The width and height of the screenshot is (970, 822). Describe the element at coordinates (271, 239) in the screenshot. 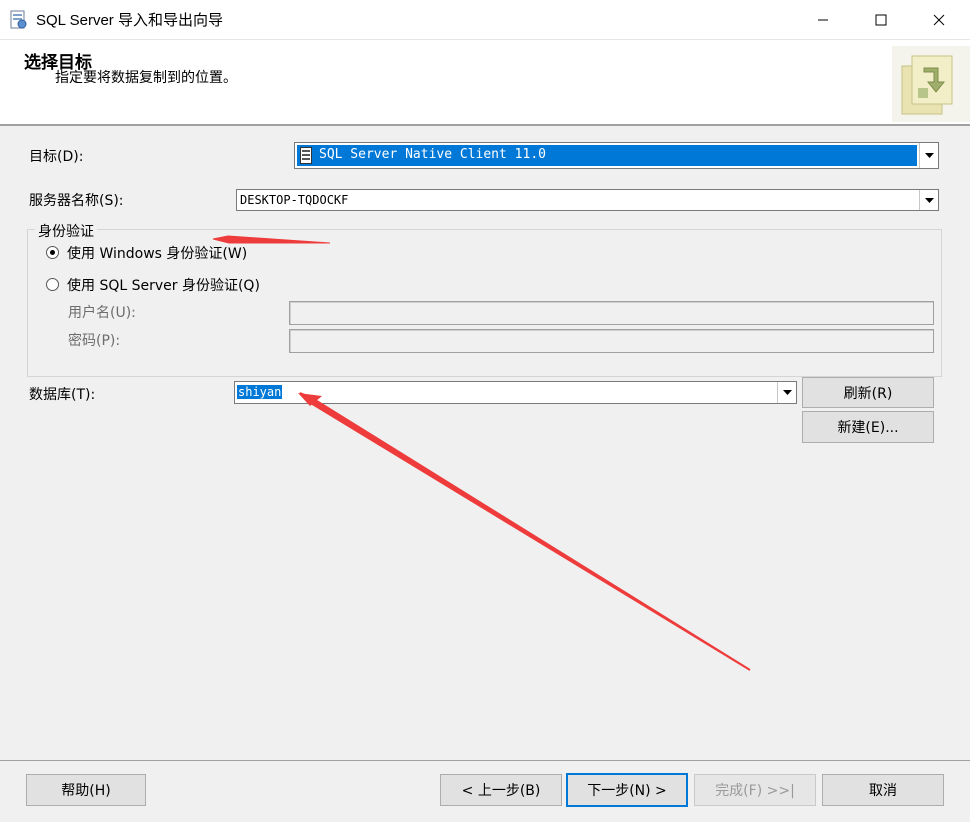

I see `arrow-auth-icon` at that location.